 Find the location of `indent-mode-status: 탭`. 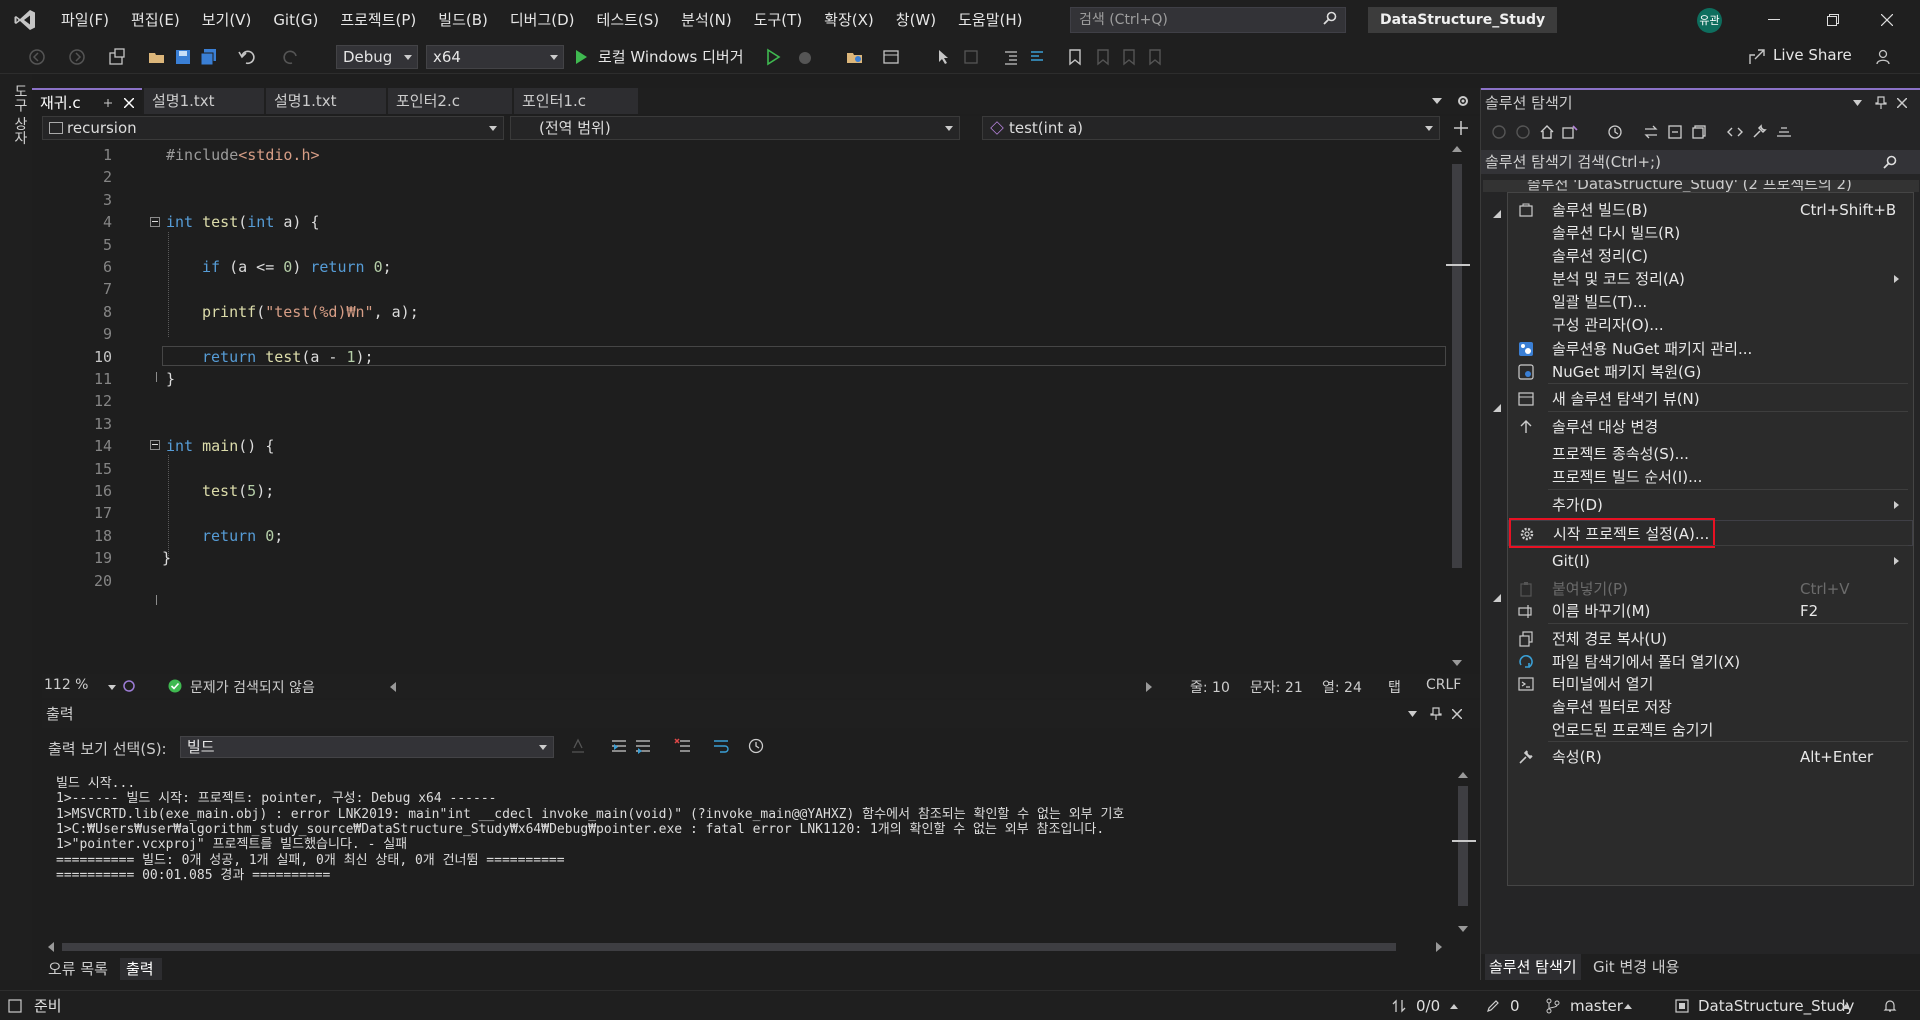

indent-mode-status: 탭 is located at coordinates (1394, 687).